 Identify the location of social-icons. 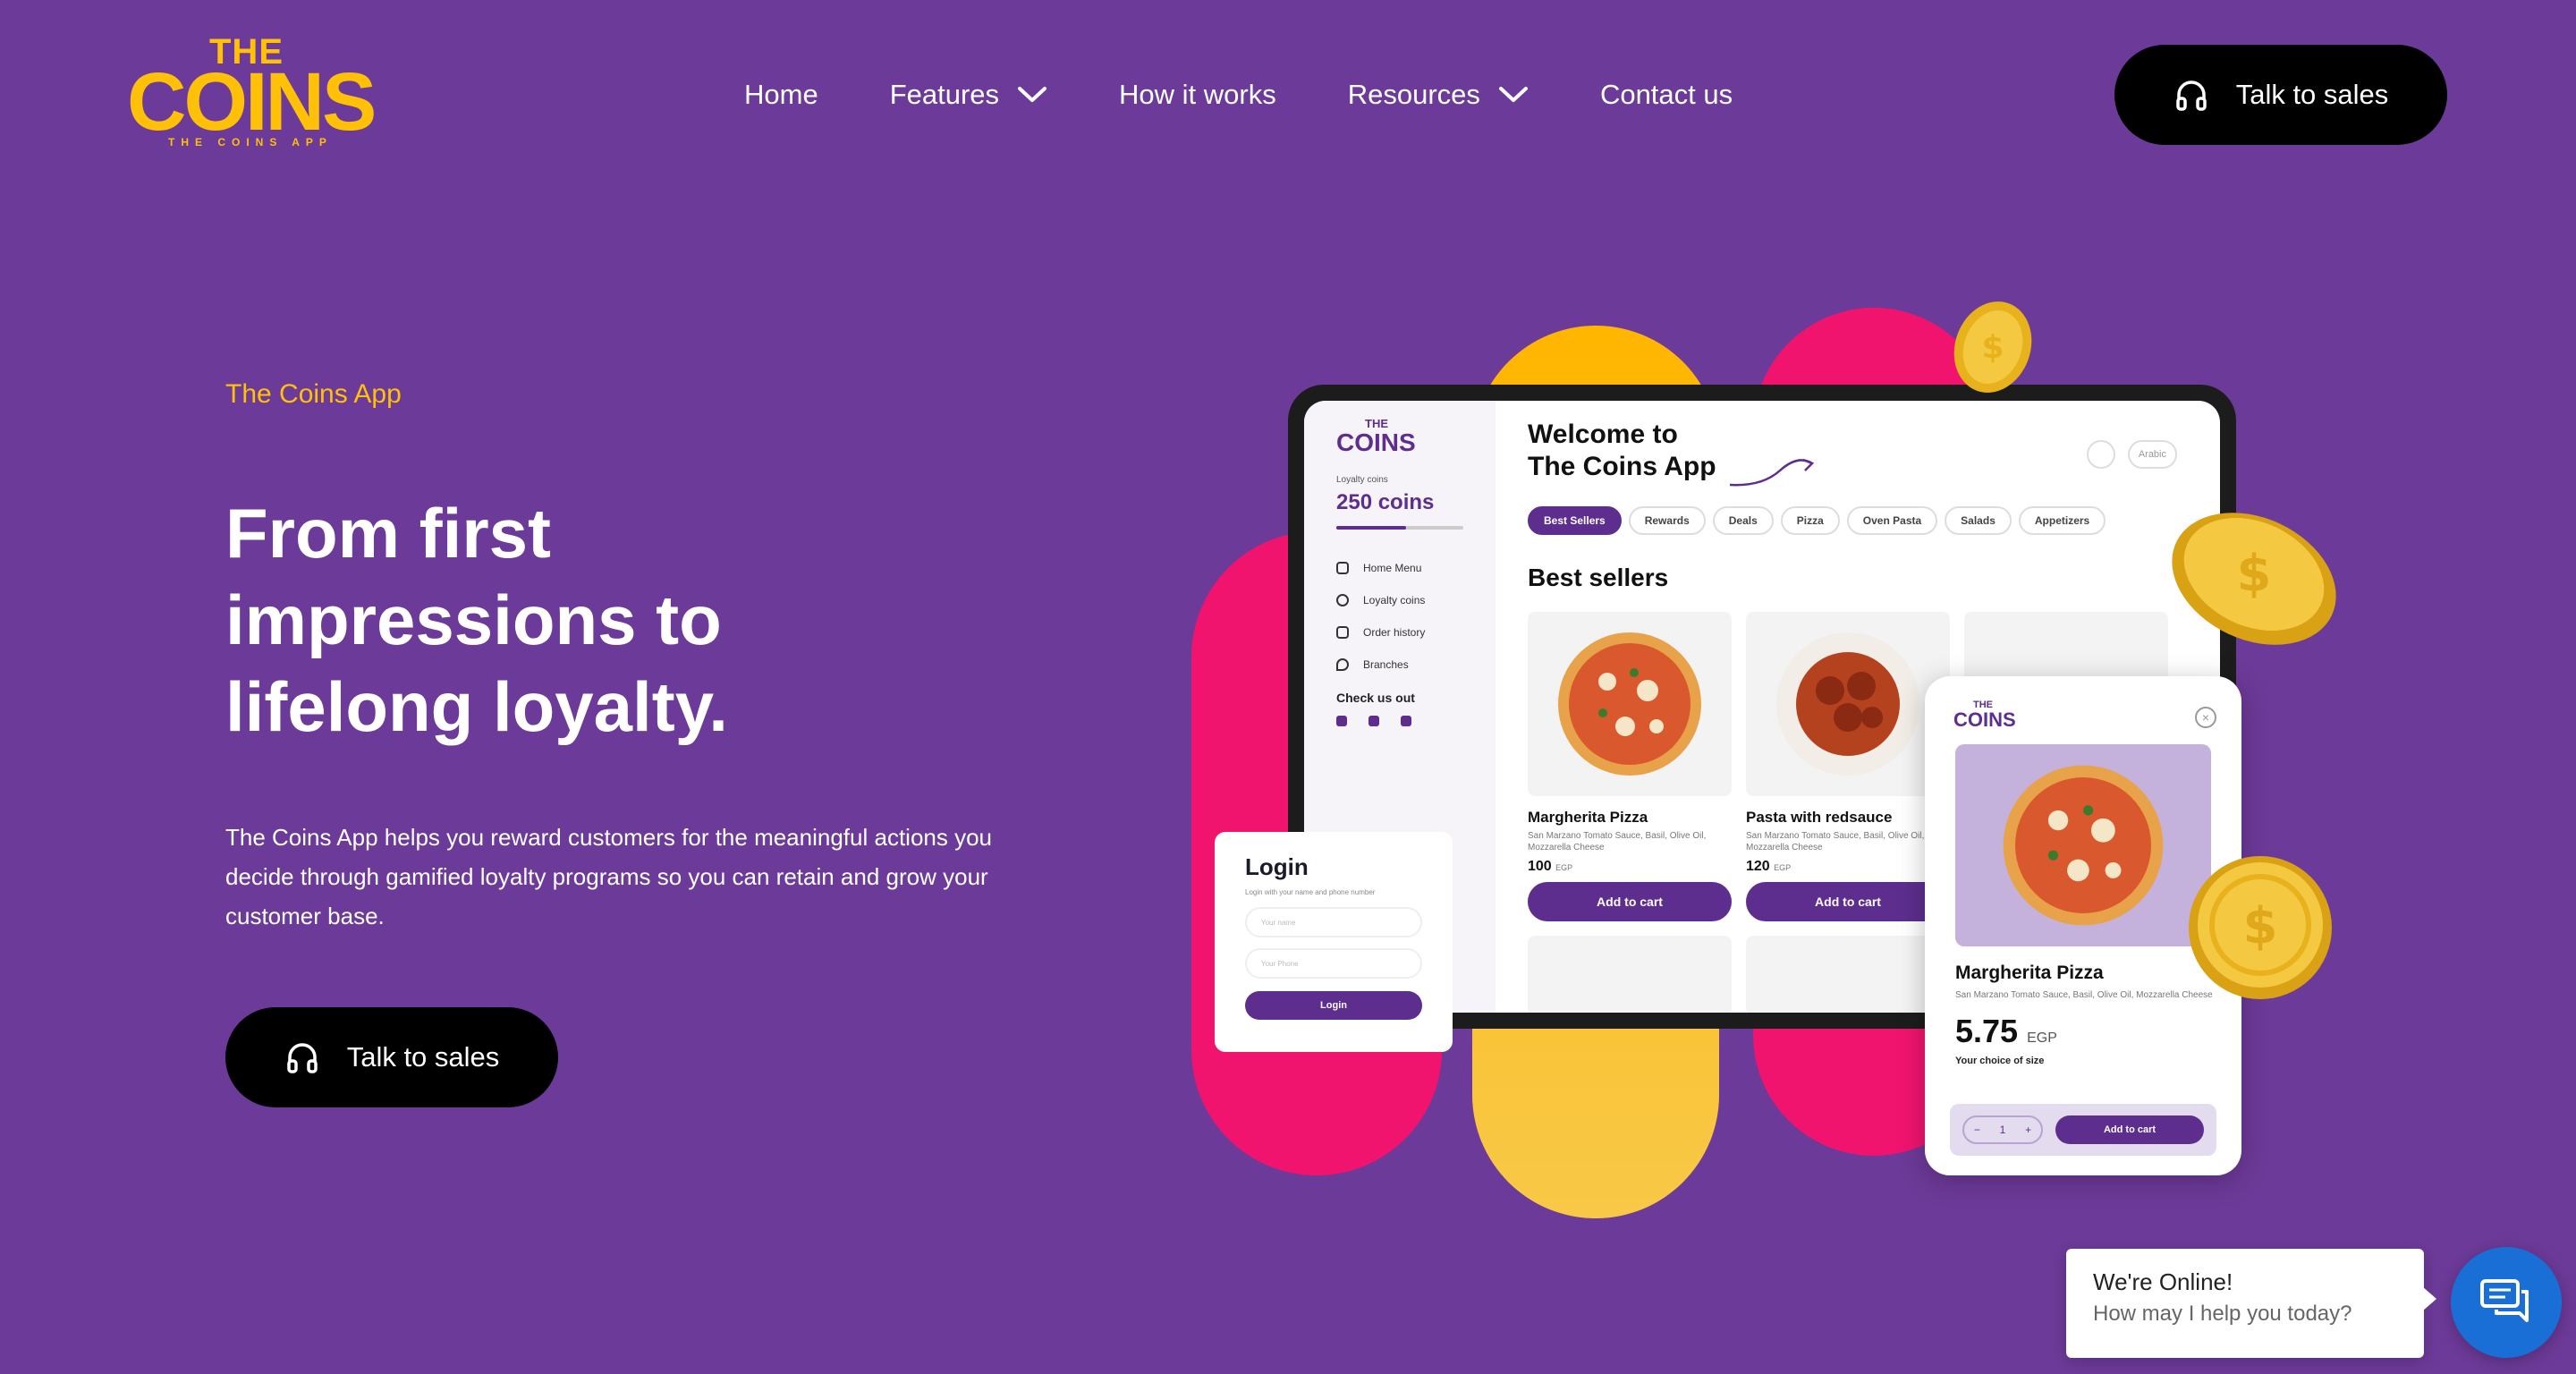
(1399, 721).